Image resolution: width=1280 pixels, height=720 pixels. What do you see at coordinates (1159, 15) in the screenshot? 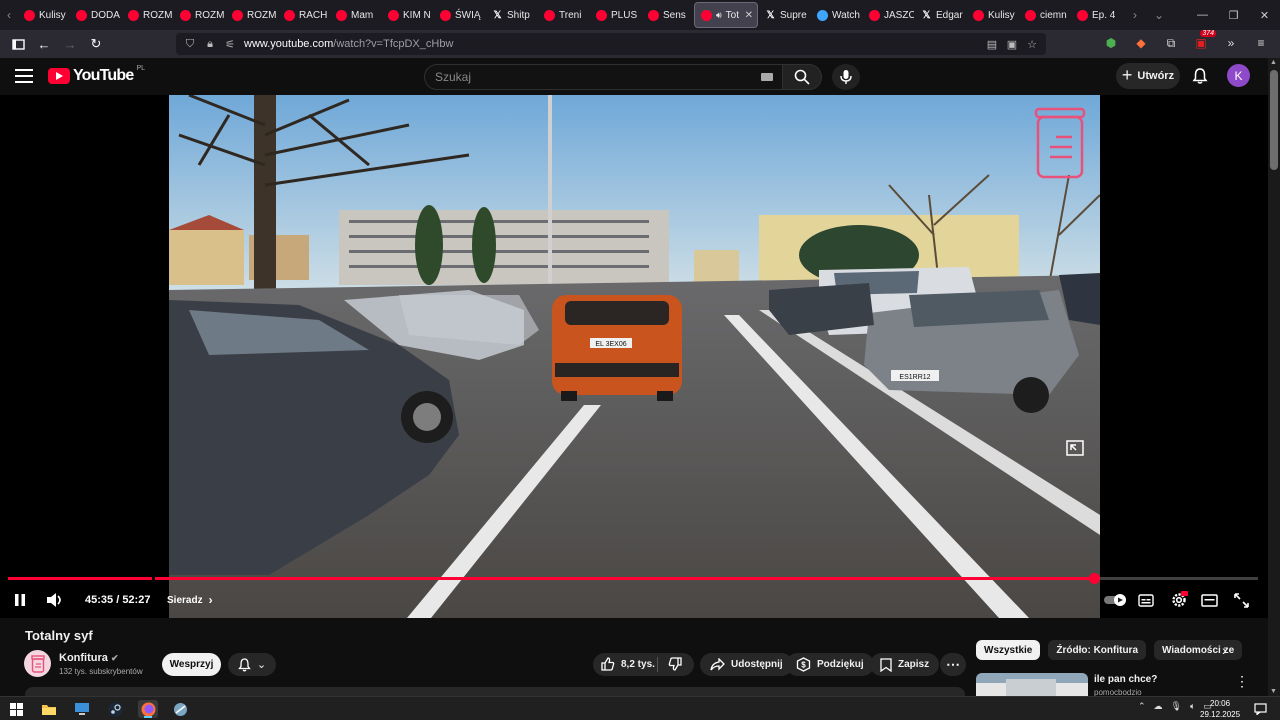
I see `tab-list-chevron-icon: ⌄` at bounding box center [1159, 15].